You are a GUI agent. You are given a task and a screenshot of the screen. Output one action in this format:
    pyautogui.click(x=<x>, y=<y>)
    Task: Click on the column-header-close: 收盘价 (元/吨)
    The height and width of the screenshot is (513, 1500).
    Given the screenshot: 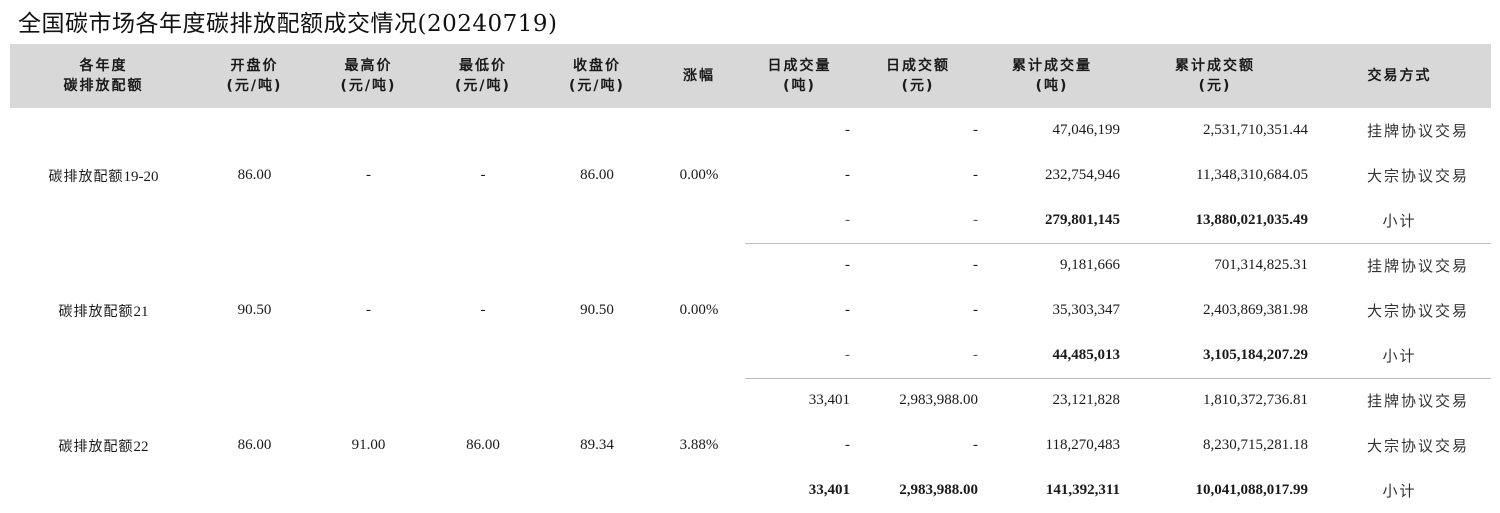 What is the action you would take?
    pyautogui.click(x=597, y=76)
    